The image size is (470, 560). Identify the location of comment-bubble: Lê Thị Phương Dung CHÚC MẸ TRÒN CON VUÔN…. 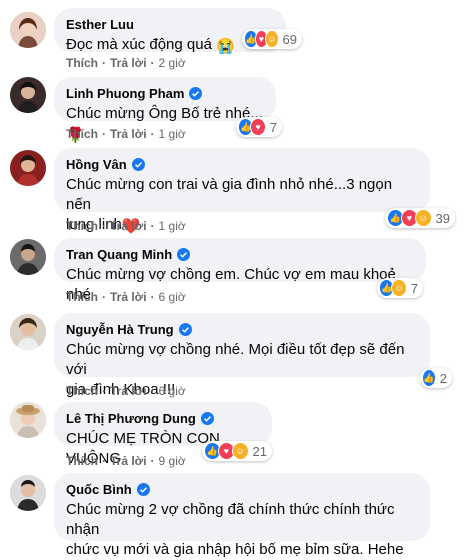
(163, 434).